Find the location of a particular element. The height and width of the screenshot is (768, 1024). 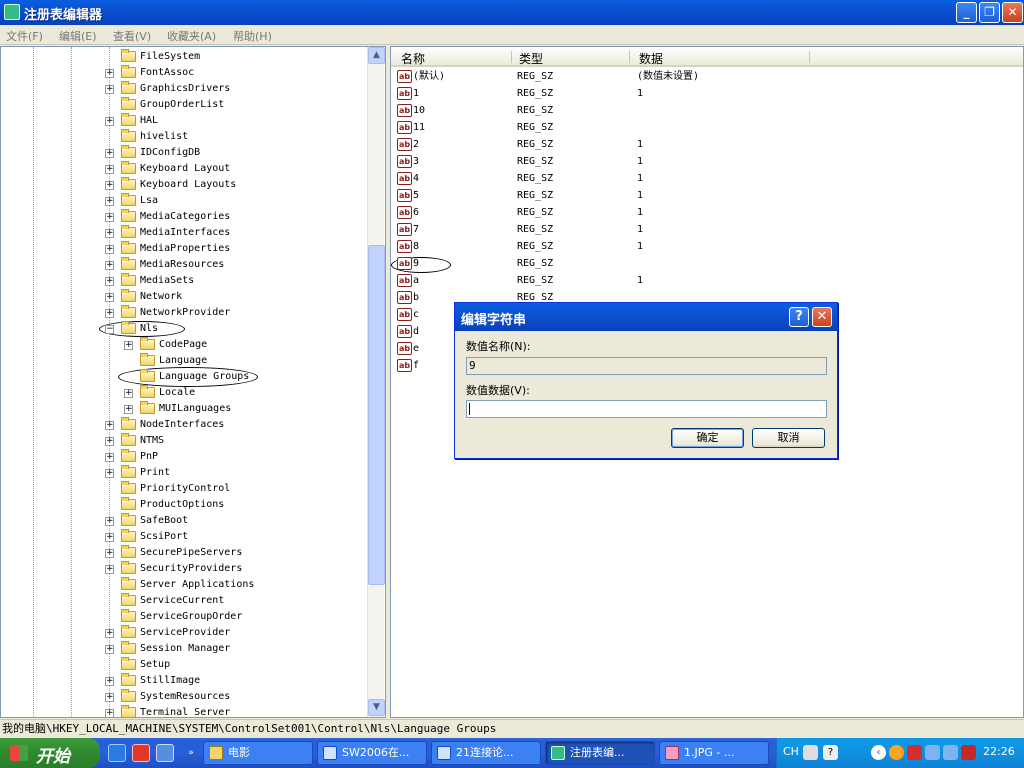

tree-item: Setup is located at coordinates (184, 665).